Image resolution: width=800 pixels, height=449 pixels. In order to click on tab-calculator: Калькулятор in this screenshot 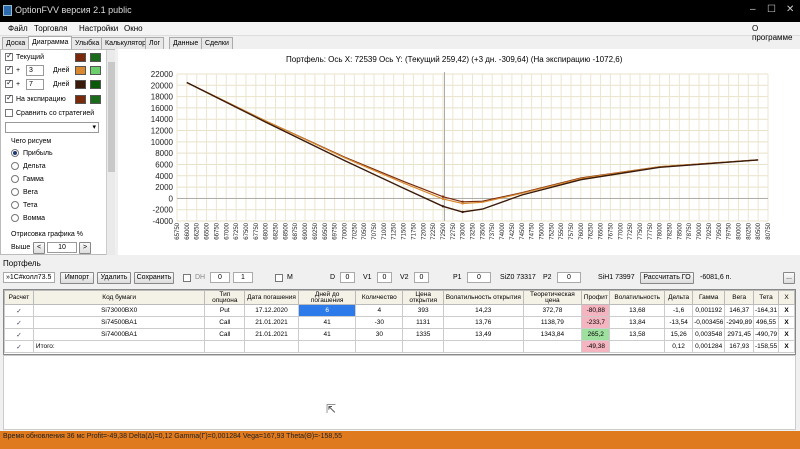, I will do `click(125, 43)`.